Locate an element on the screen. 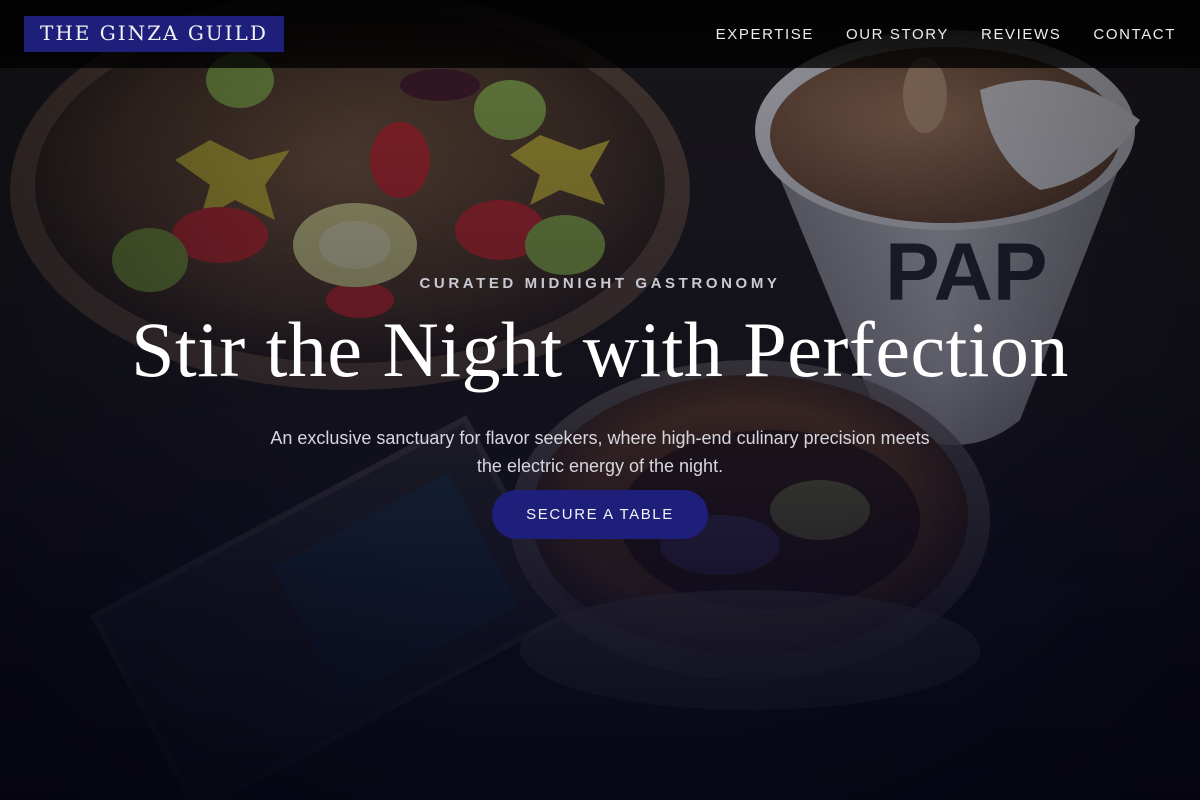  secure-table-button: SECURE A TABLE is located at coordinates (600, 514).